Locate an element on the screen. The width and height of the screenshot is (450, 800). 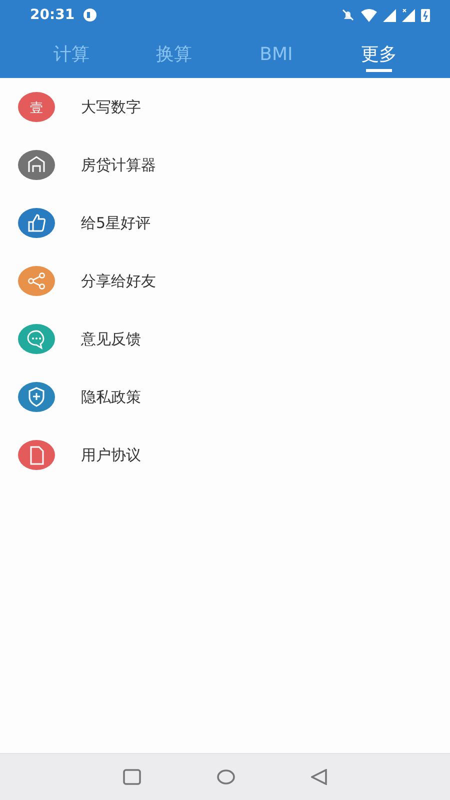
wifi-icon is located at coordinates (369, 15).